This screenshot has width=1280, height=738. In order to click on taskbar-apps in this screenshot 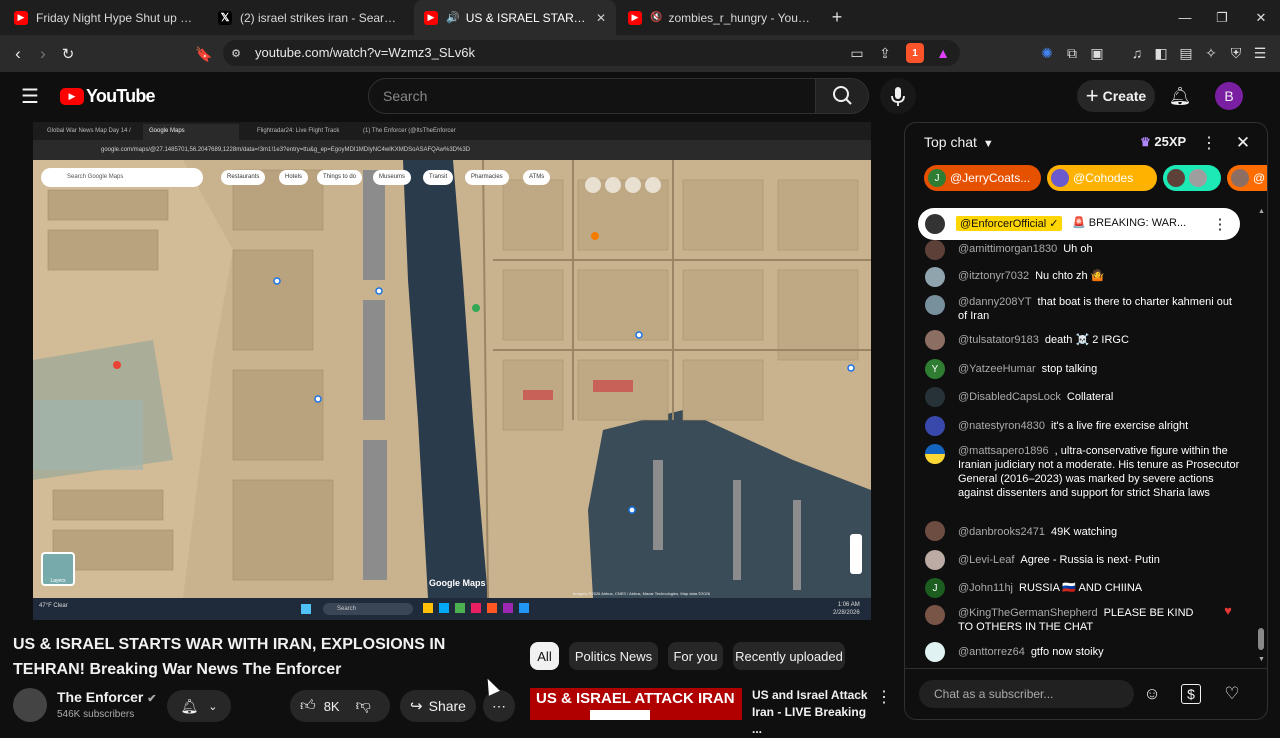, I will do `click(513, 609)`.